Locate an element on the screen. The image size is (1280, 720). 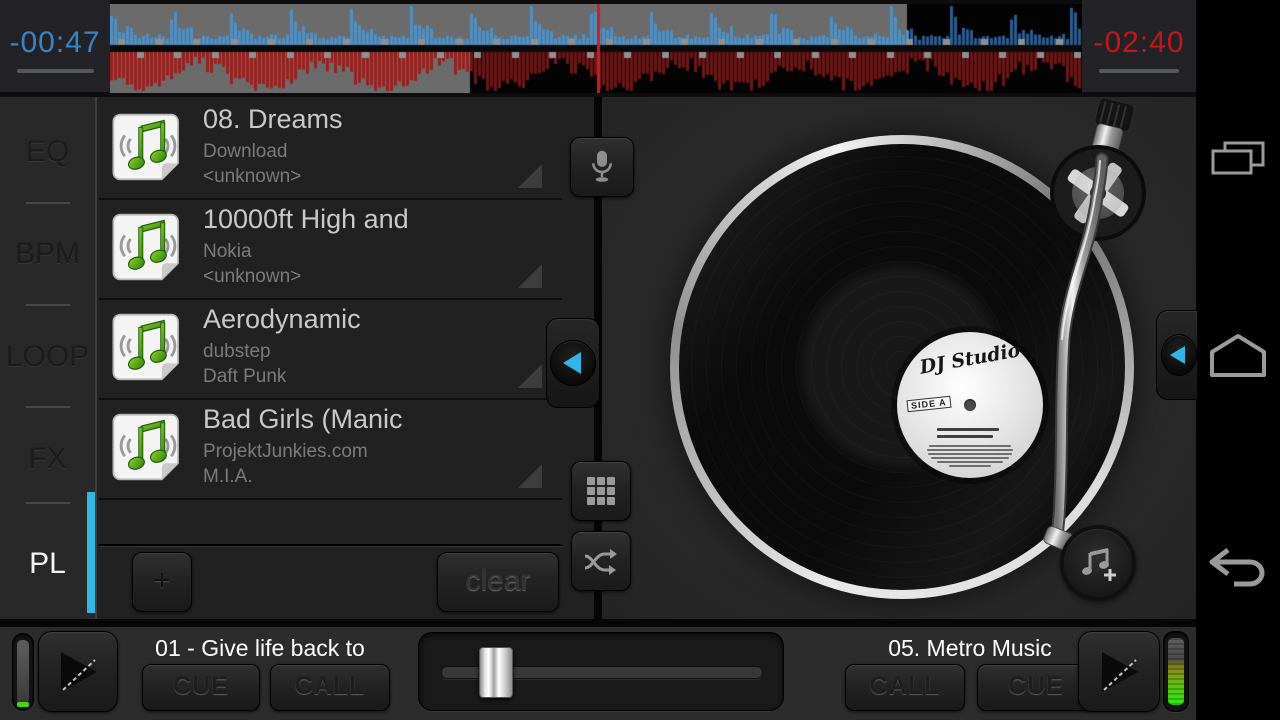
playlist-row: Aerodynamic dubstep Daft Punk is located at coordinates (330, 349).